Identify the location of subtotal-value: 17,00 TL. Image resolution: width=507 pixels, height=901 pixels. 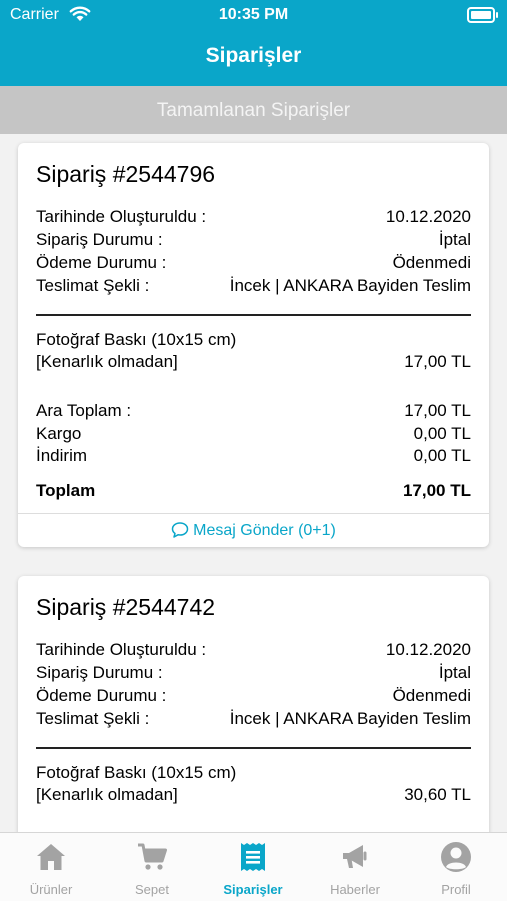
(437, 410).